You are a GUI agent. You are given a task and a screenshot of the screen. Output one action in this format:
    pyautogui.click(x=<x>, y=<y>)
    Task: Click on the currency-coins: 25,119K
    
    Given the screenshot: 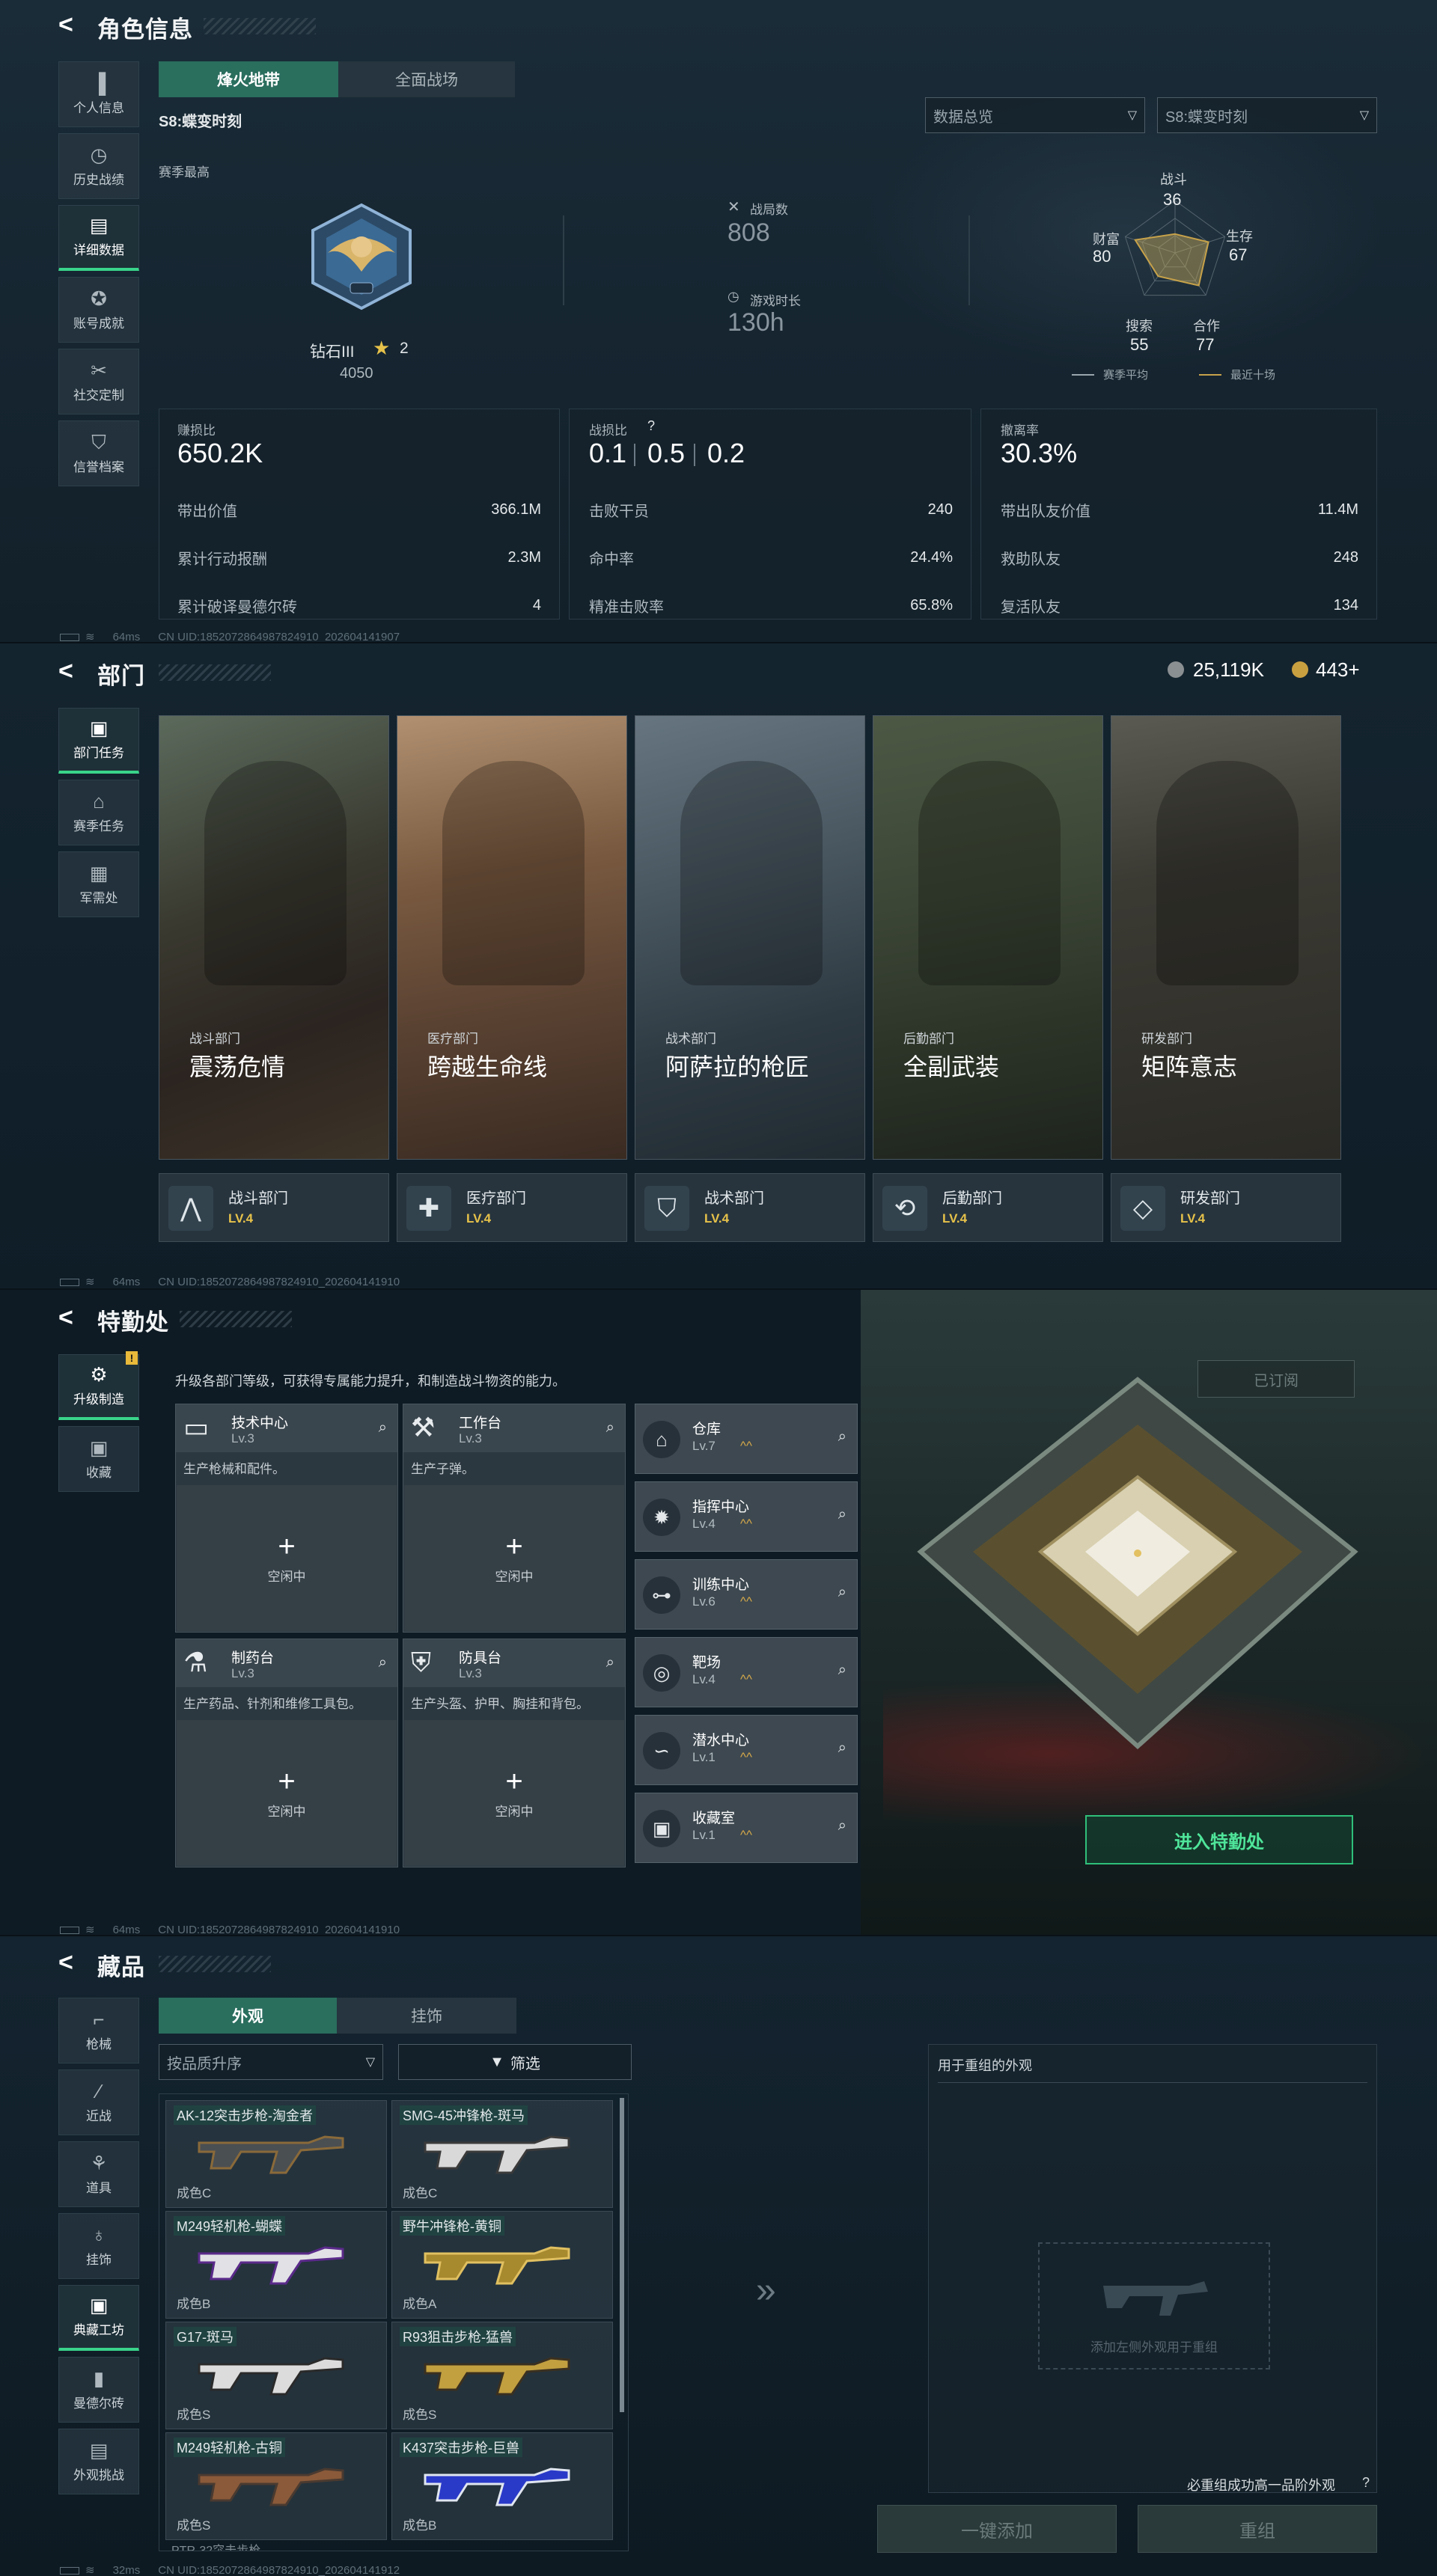 What is the action you would take?
    pyautogui.click(x=1228, y=669)
    